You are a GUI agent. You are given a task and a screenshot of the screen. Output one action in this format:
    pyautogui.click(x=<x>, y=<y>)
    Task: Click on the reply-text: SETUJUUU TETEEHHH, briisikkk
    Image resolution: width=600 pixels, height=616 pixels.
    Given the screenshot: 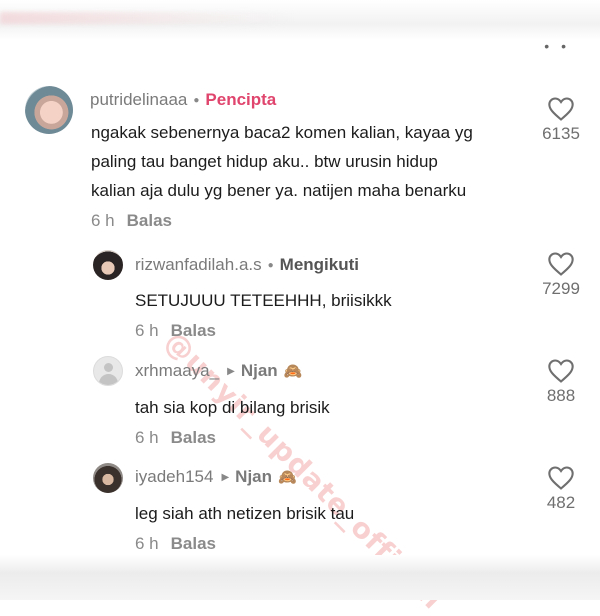 What is the action you would take?
    pyautogui.click(x=263, y=300)
    